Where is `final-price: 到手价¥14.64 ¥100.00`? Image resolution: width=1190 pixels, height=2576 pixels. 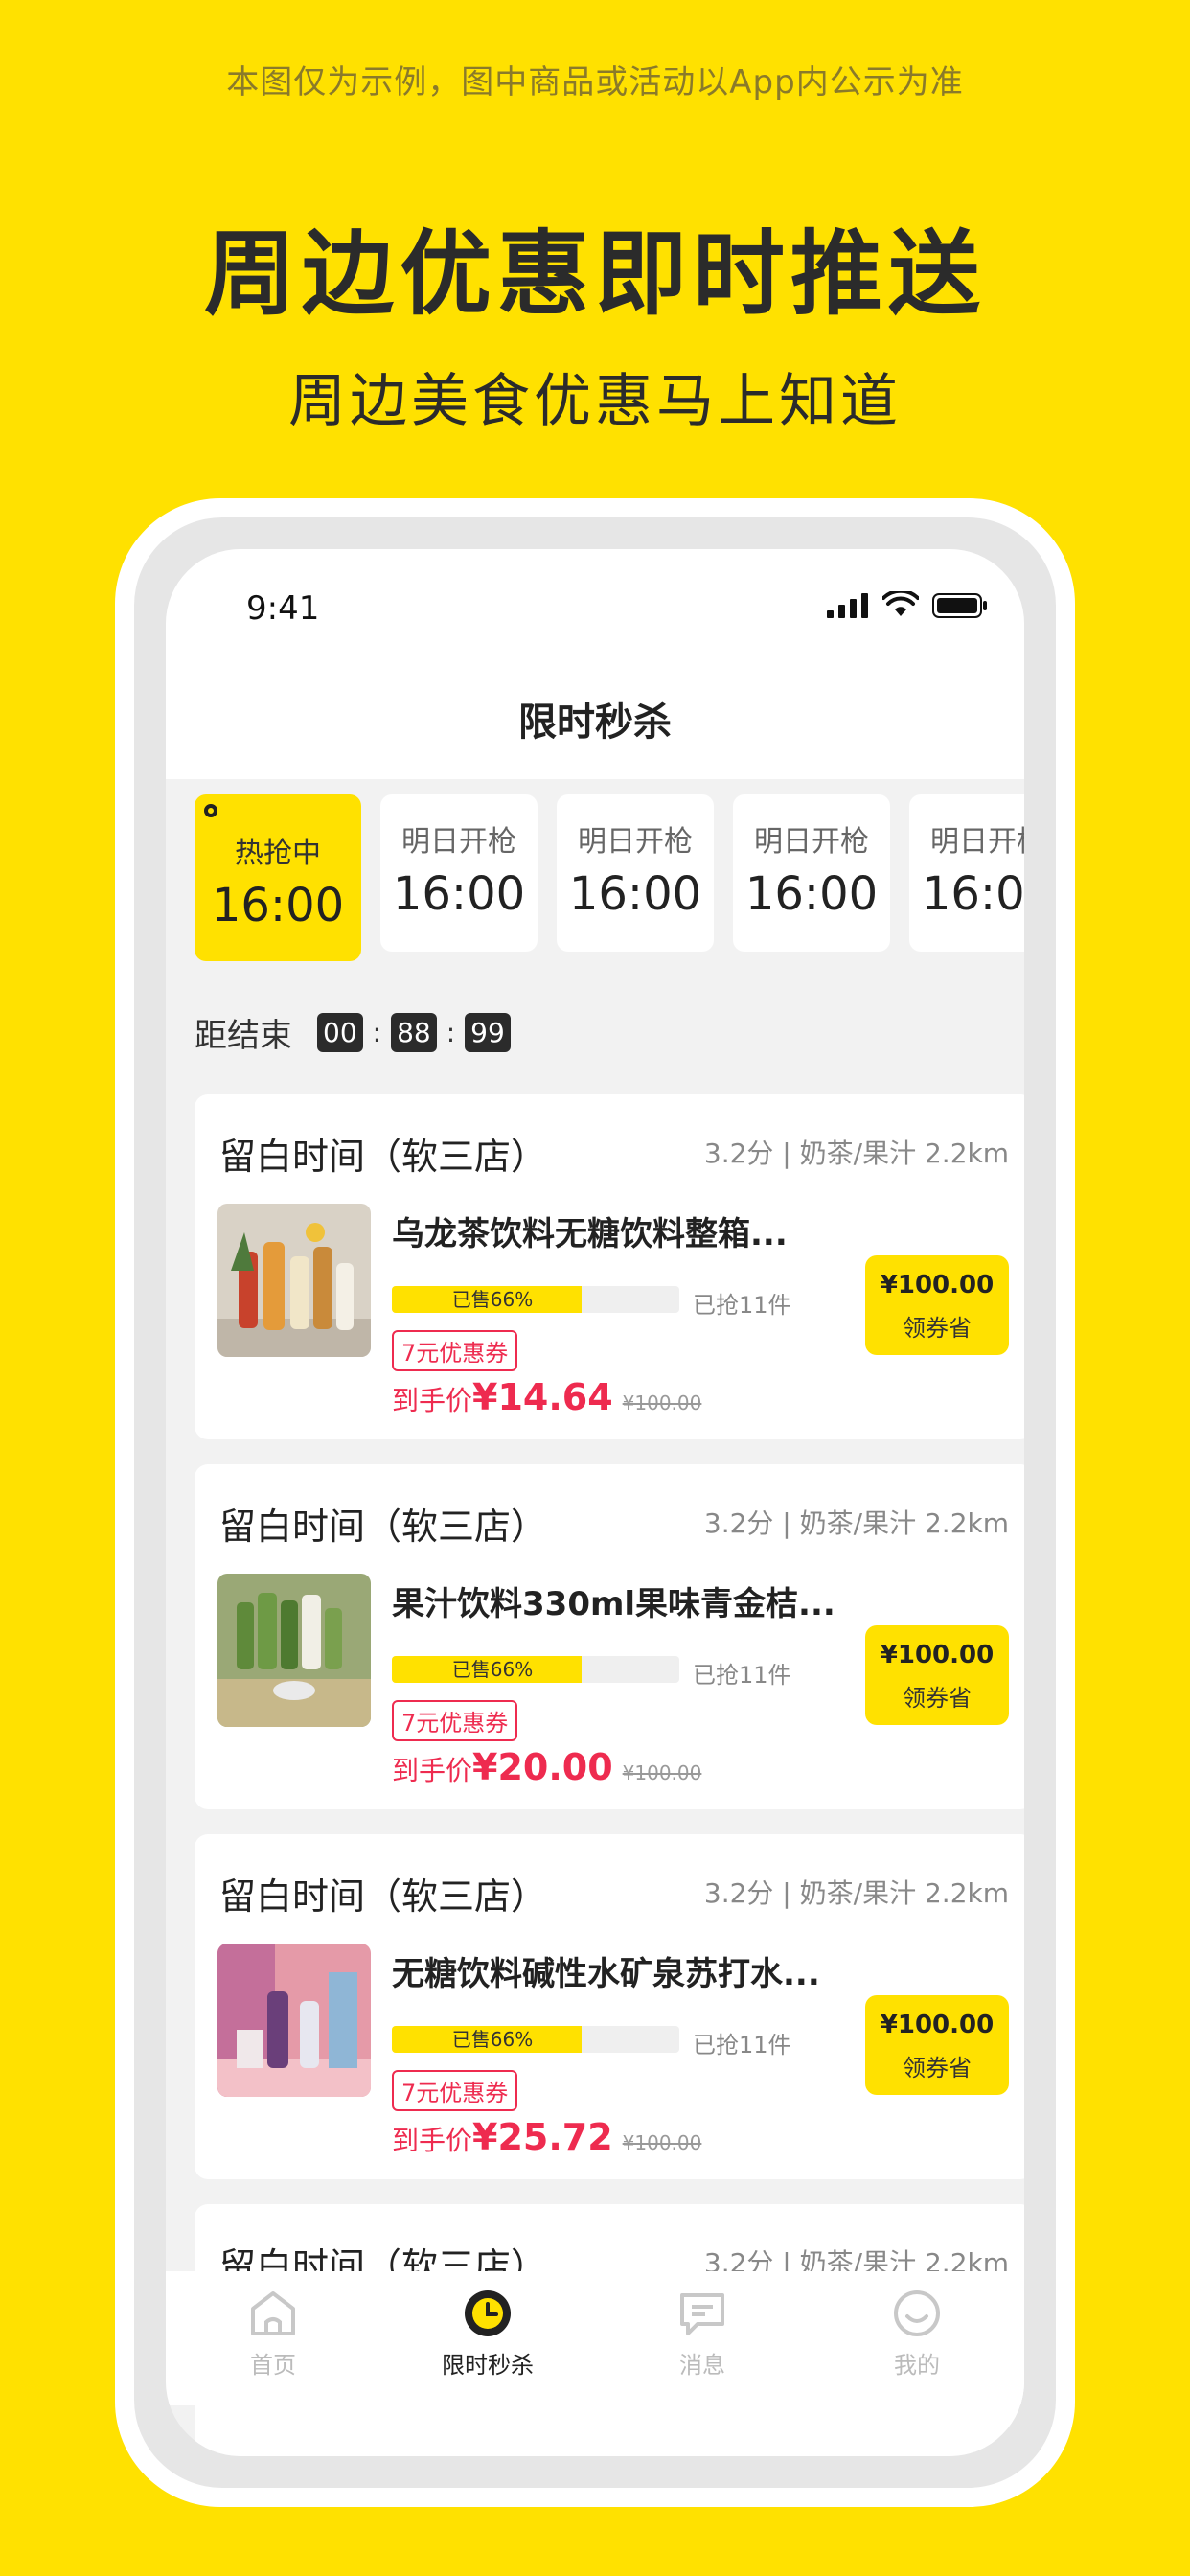 final-price: 到手价¥14.64 ¥100.00 is located at coordinates (546, 1397).